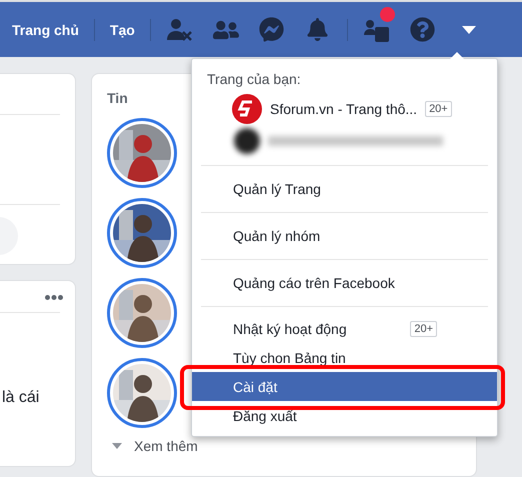 Image resolution: width=522 pixels, height=477 pixels. What do you see at coordinates (20, 398) in the screenshot?
I see `post-text: là cái` at bounding box center [20, 398].